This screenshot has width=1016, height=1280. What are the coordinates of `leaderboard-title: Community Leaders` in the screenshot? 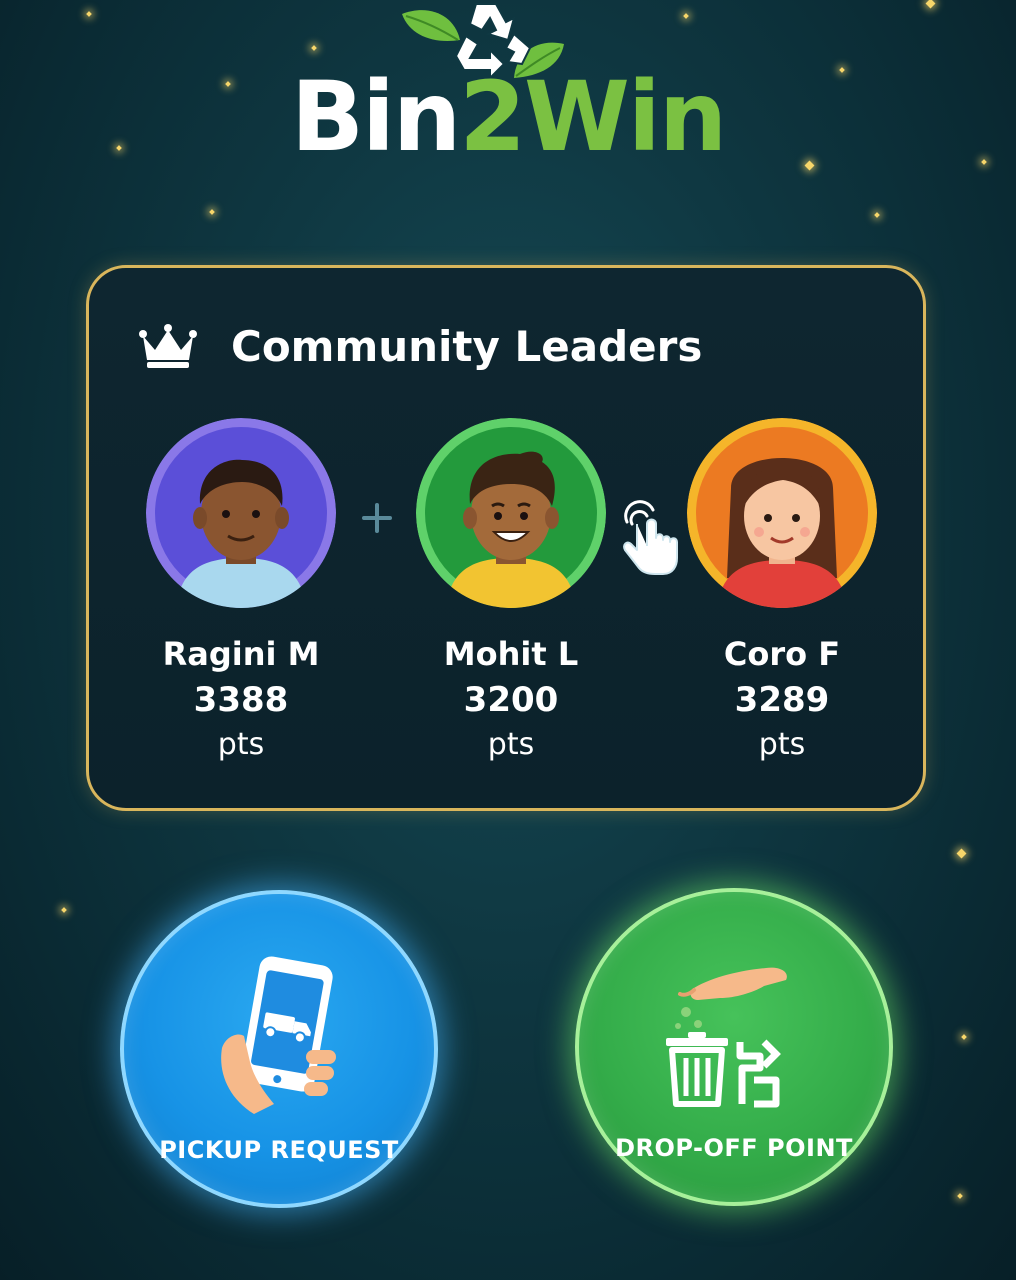 It's located at (467, 346).